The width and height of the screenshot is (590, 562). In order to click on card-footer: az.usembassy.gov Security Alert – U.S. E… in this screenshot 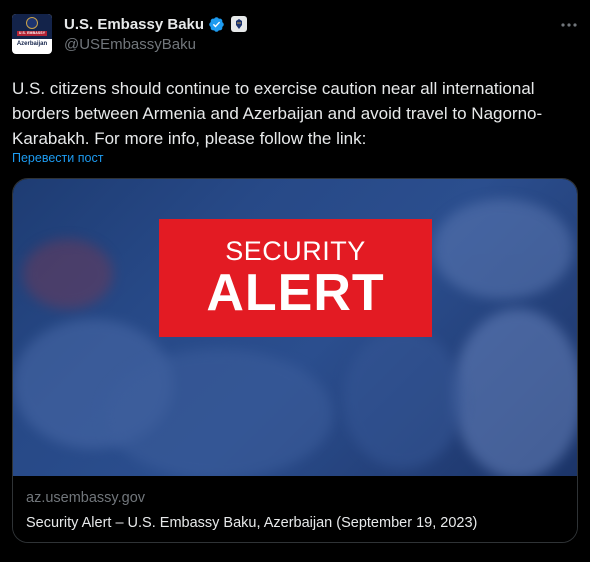, I will do `click(295, 509)`.